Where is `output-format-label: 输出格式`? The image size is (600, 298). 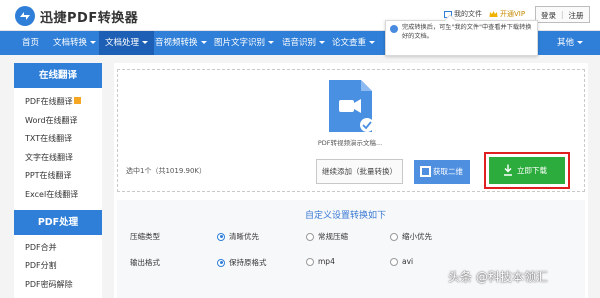
output-format-label: 输出格式 is located at coordinates (145, 262).